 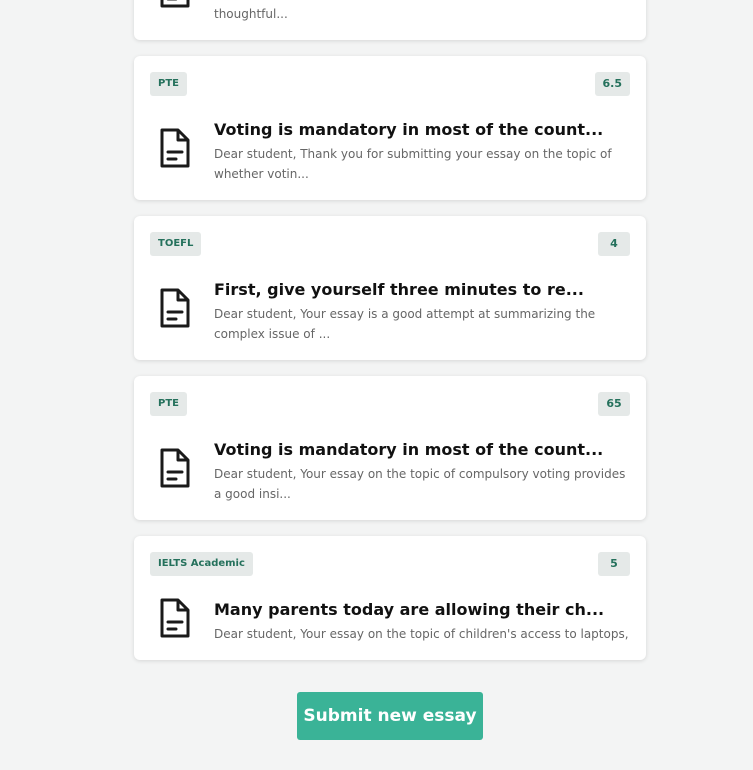 What do you see at coordinates (612, 84) in the screenshot?
I see `score-badge: 6.5` at bounding box center [612, 84].